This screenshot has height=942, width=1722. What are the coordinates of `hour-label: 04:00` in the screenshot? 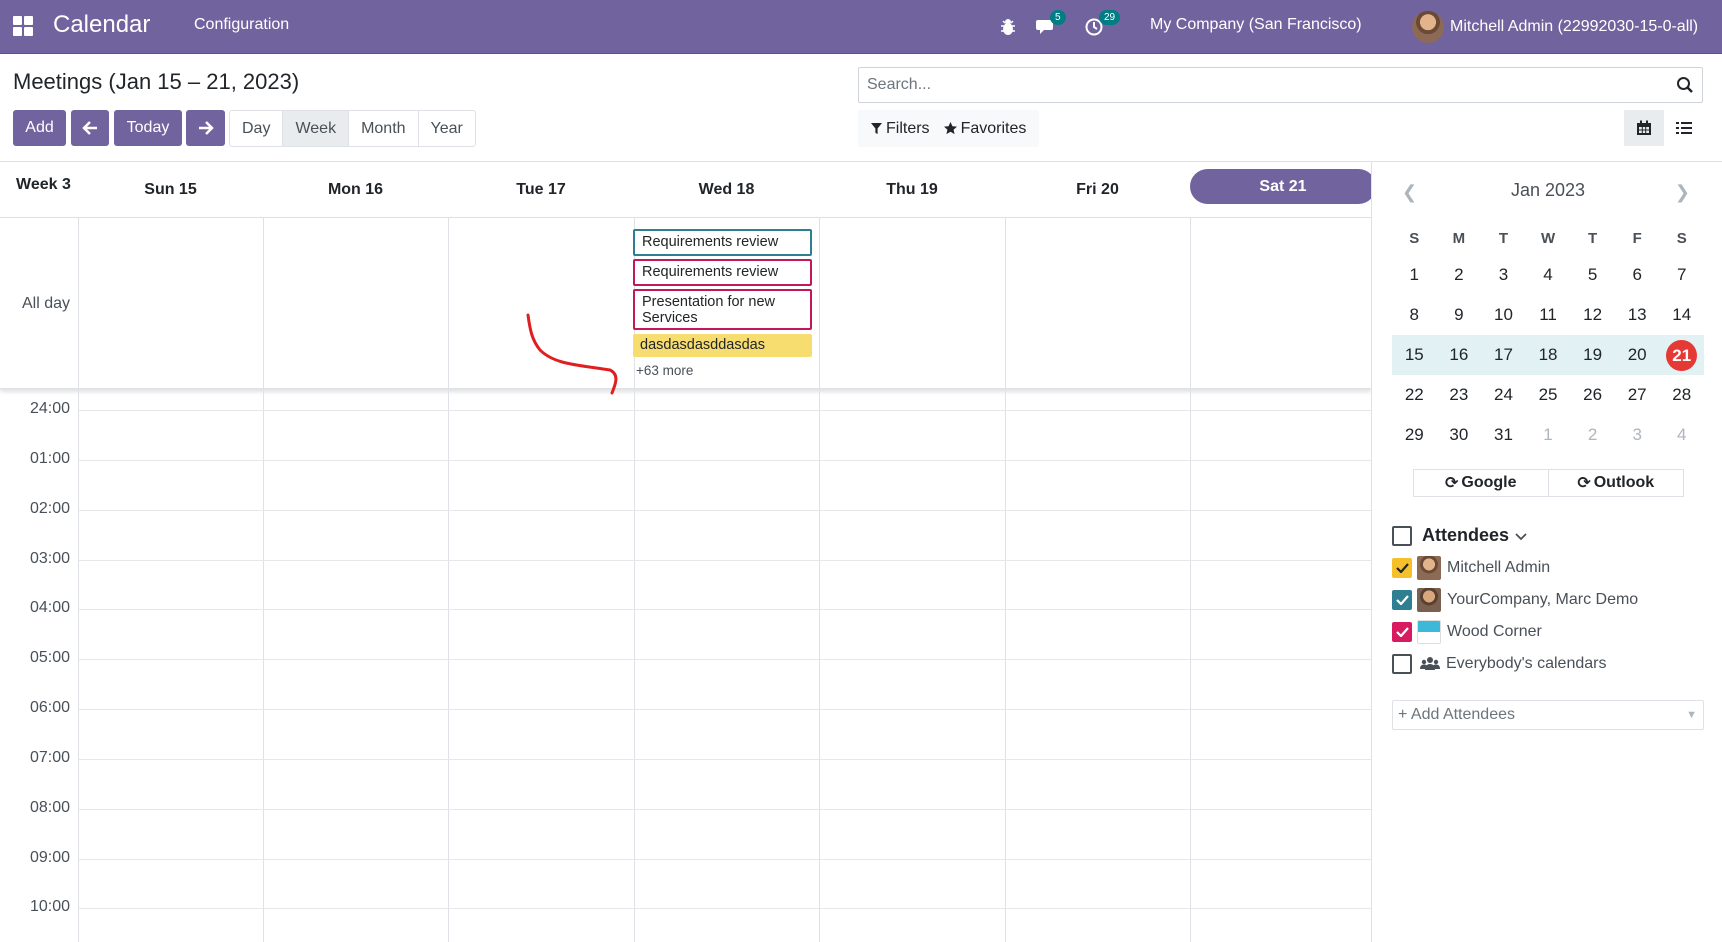 It's located at (50, 607).